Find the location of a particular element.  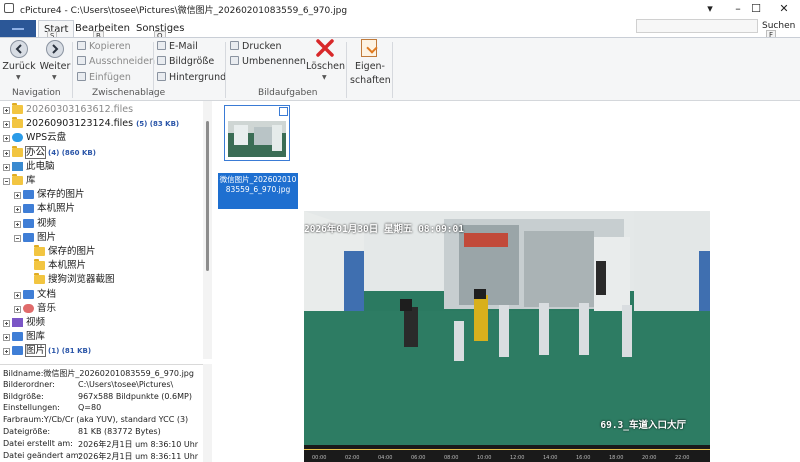

copy-button: Kopieren is located at coordinates (104, 48).